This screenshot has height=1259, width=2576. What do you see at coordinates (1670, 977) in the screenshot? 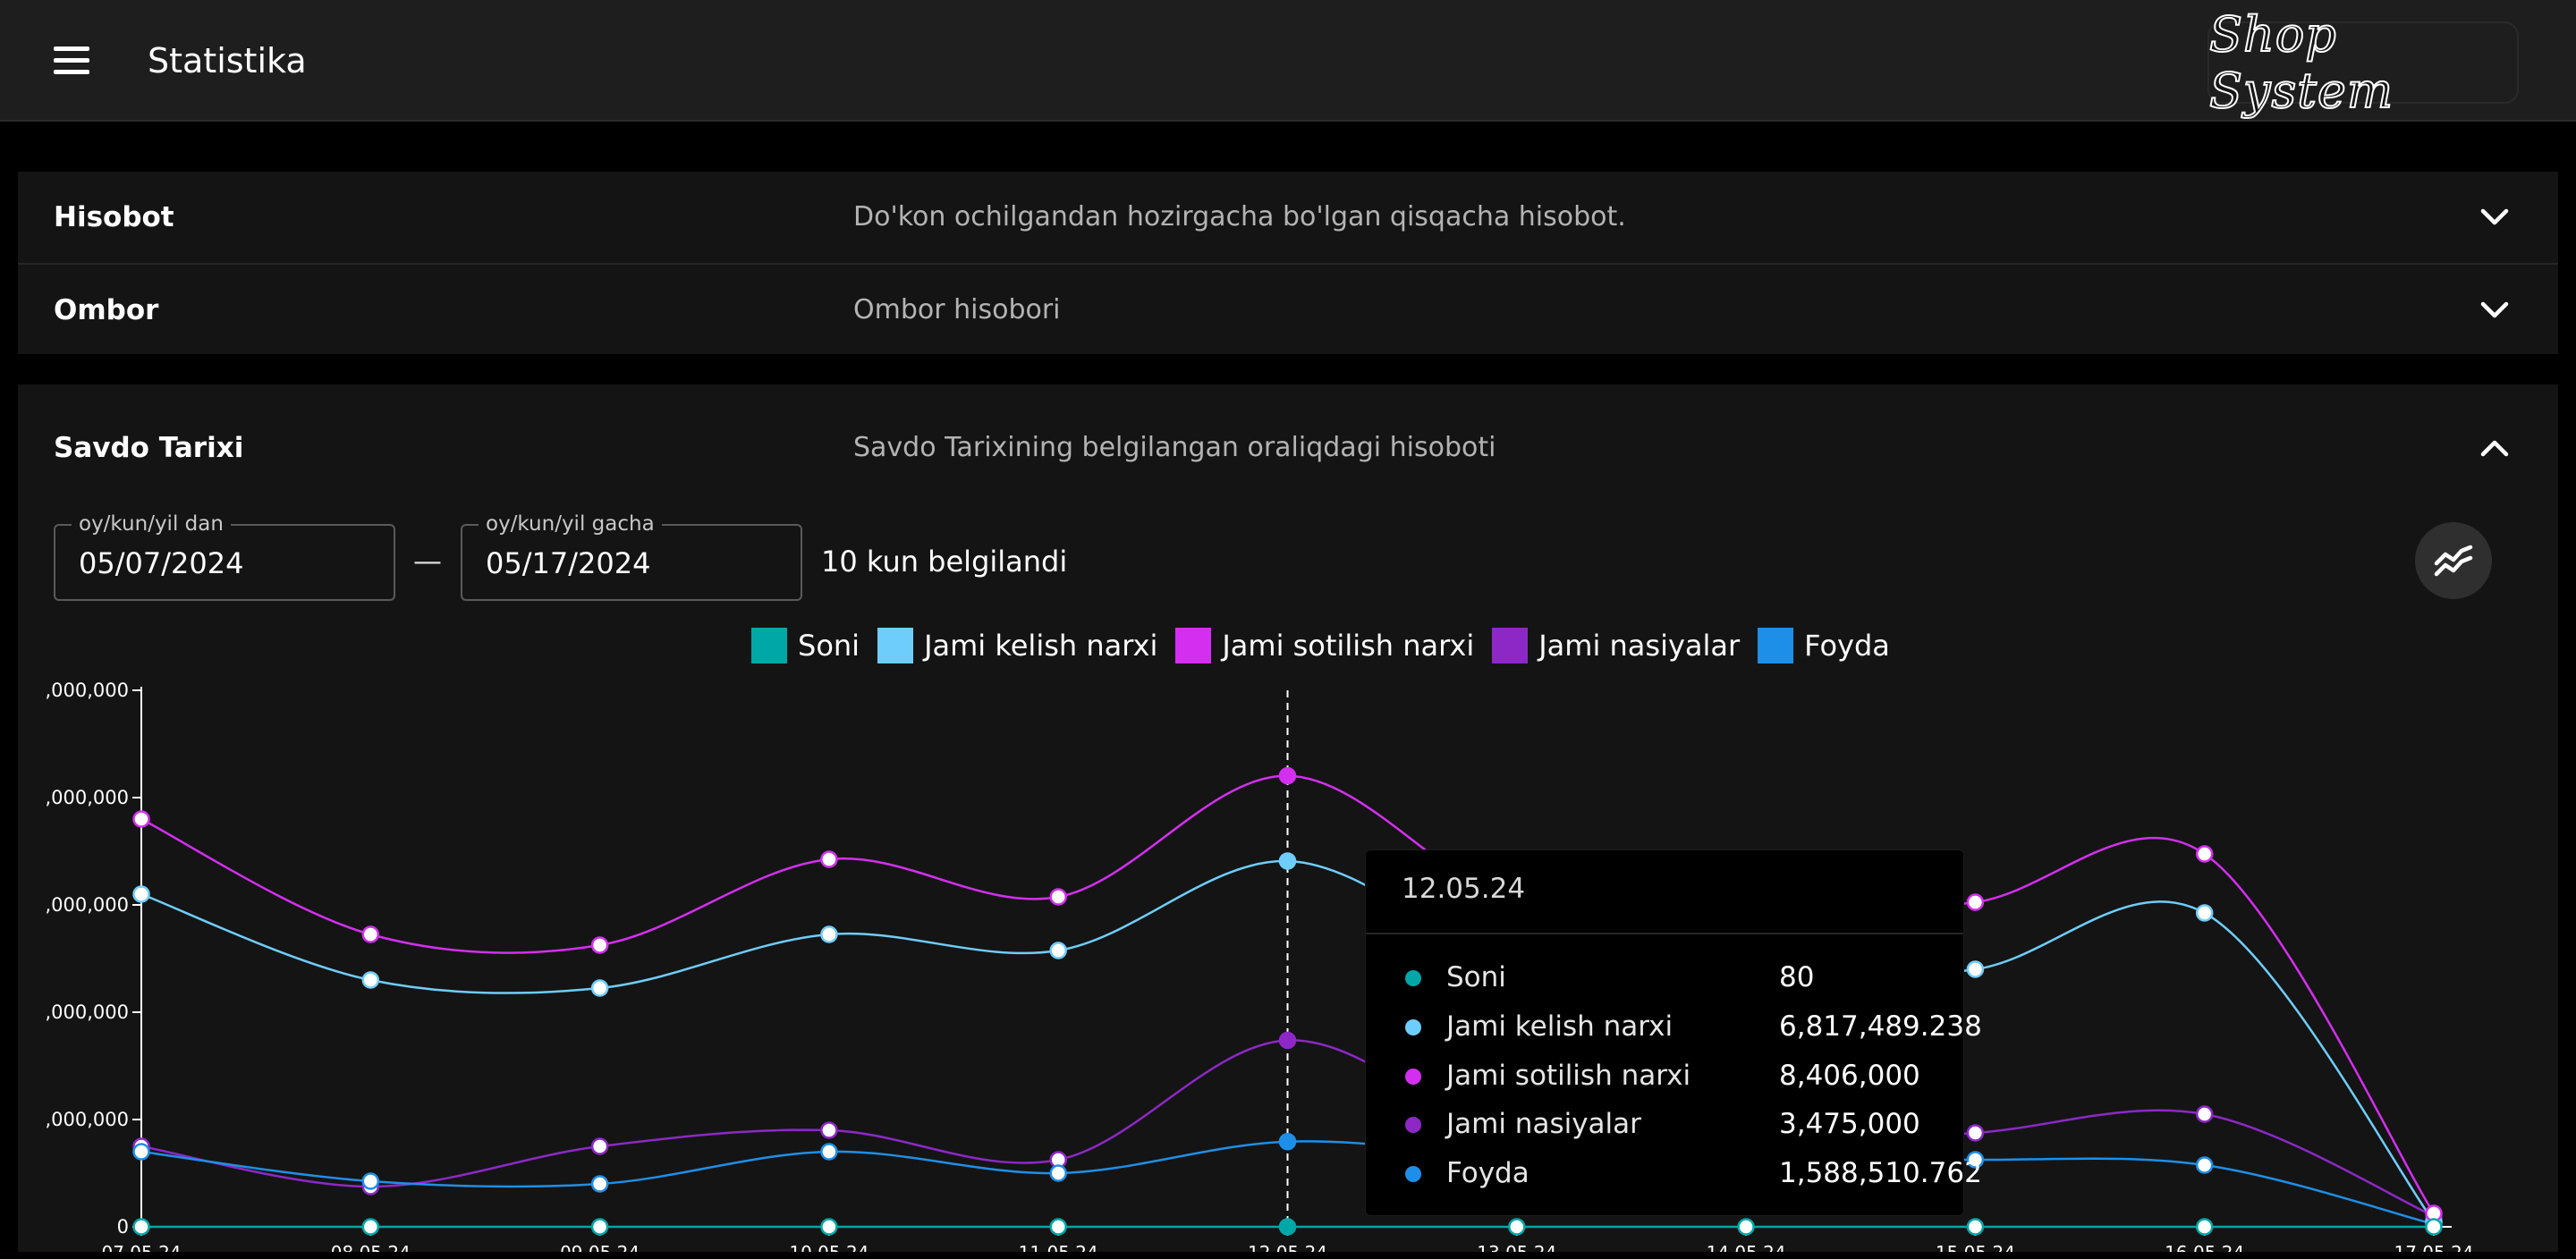
I see `tooltip-row-soni: Soni 80` at bounding box center [1670, 977].